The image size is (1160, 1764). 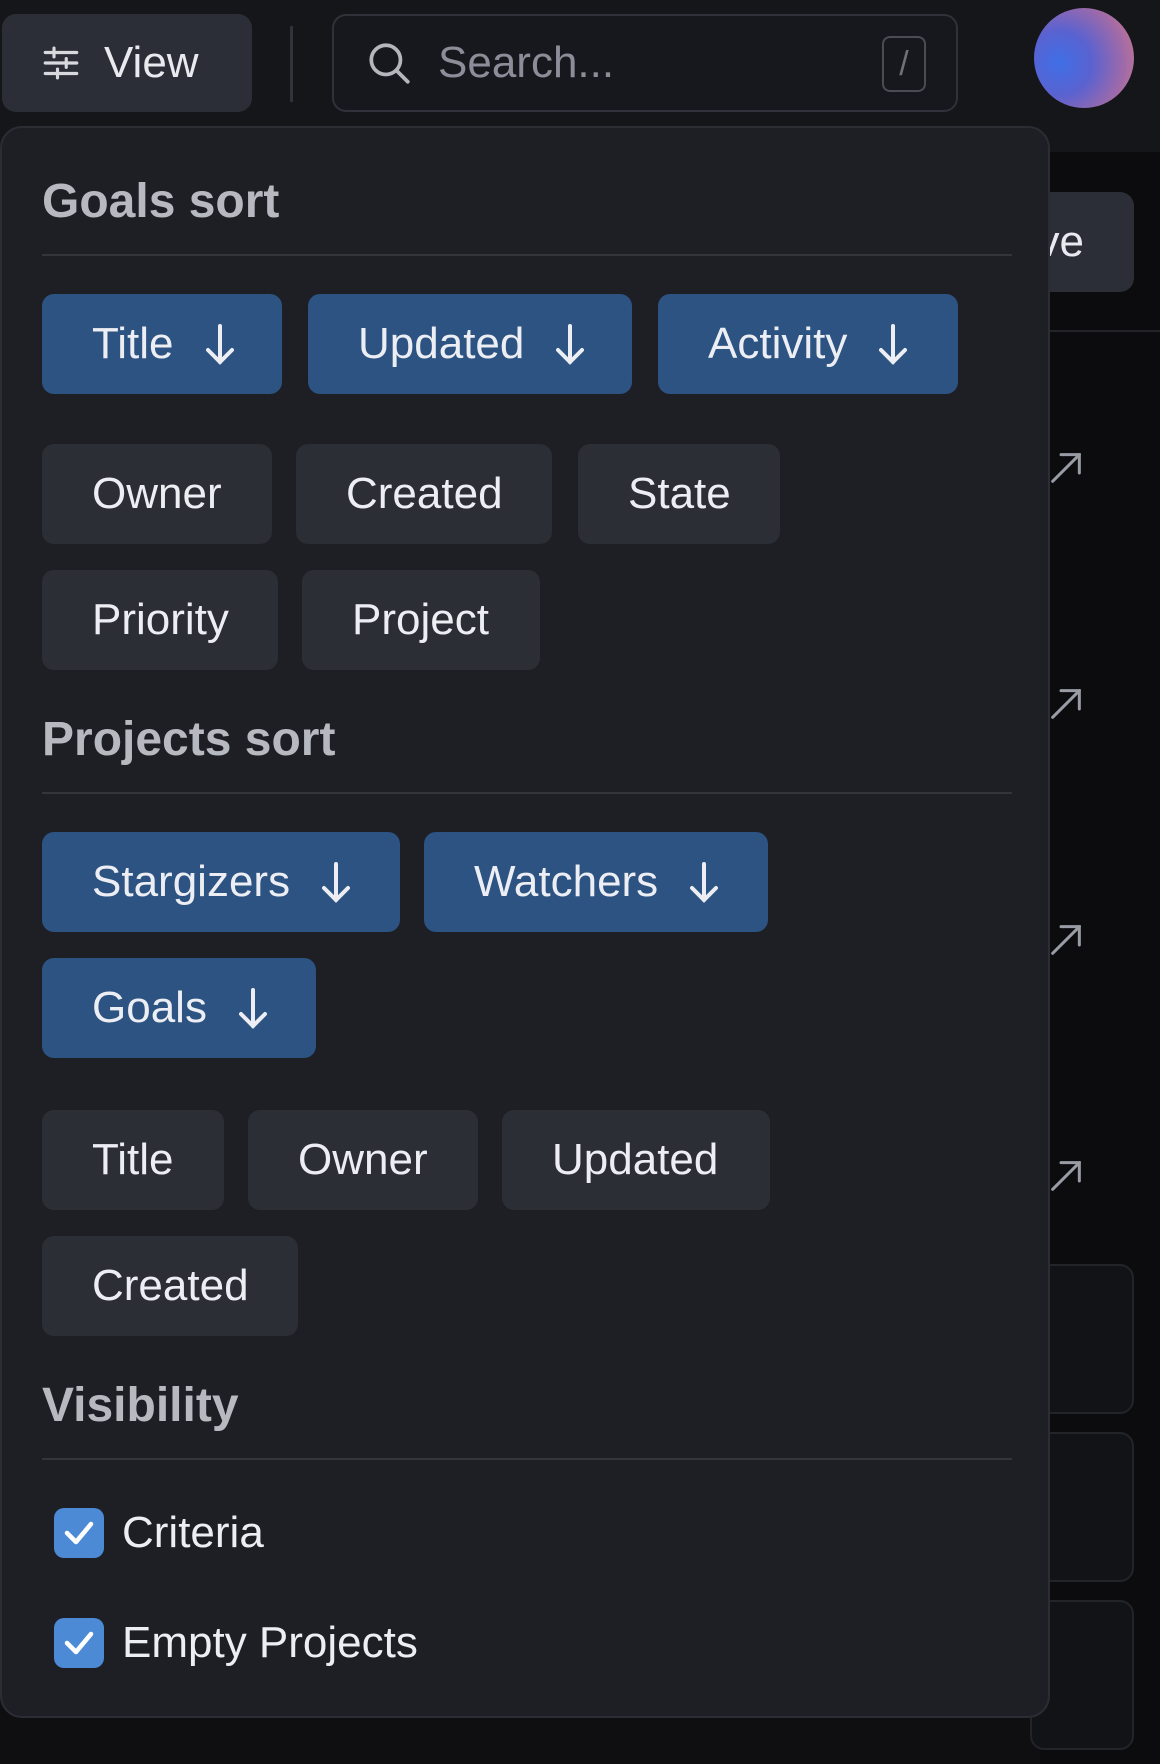 I want to click on criteria-option: Criteria, so click(x=159, y=1533).